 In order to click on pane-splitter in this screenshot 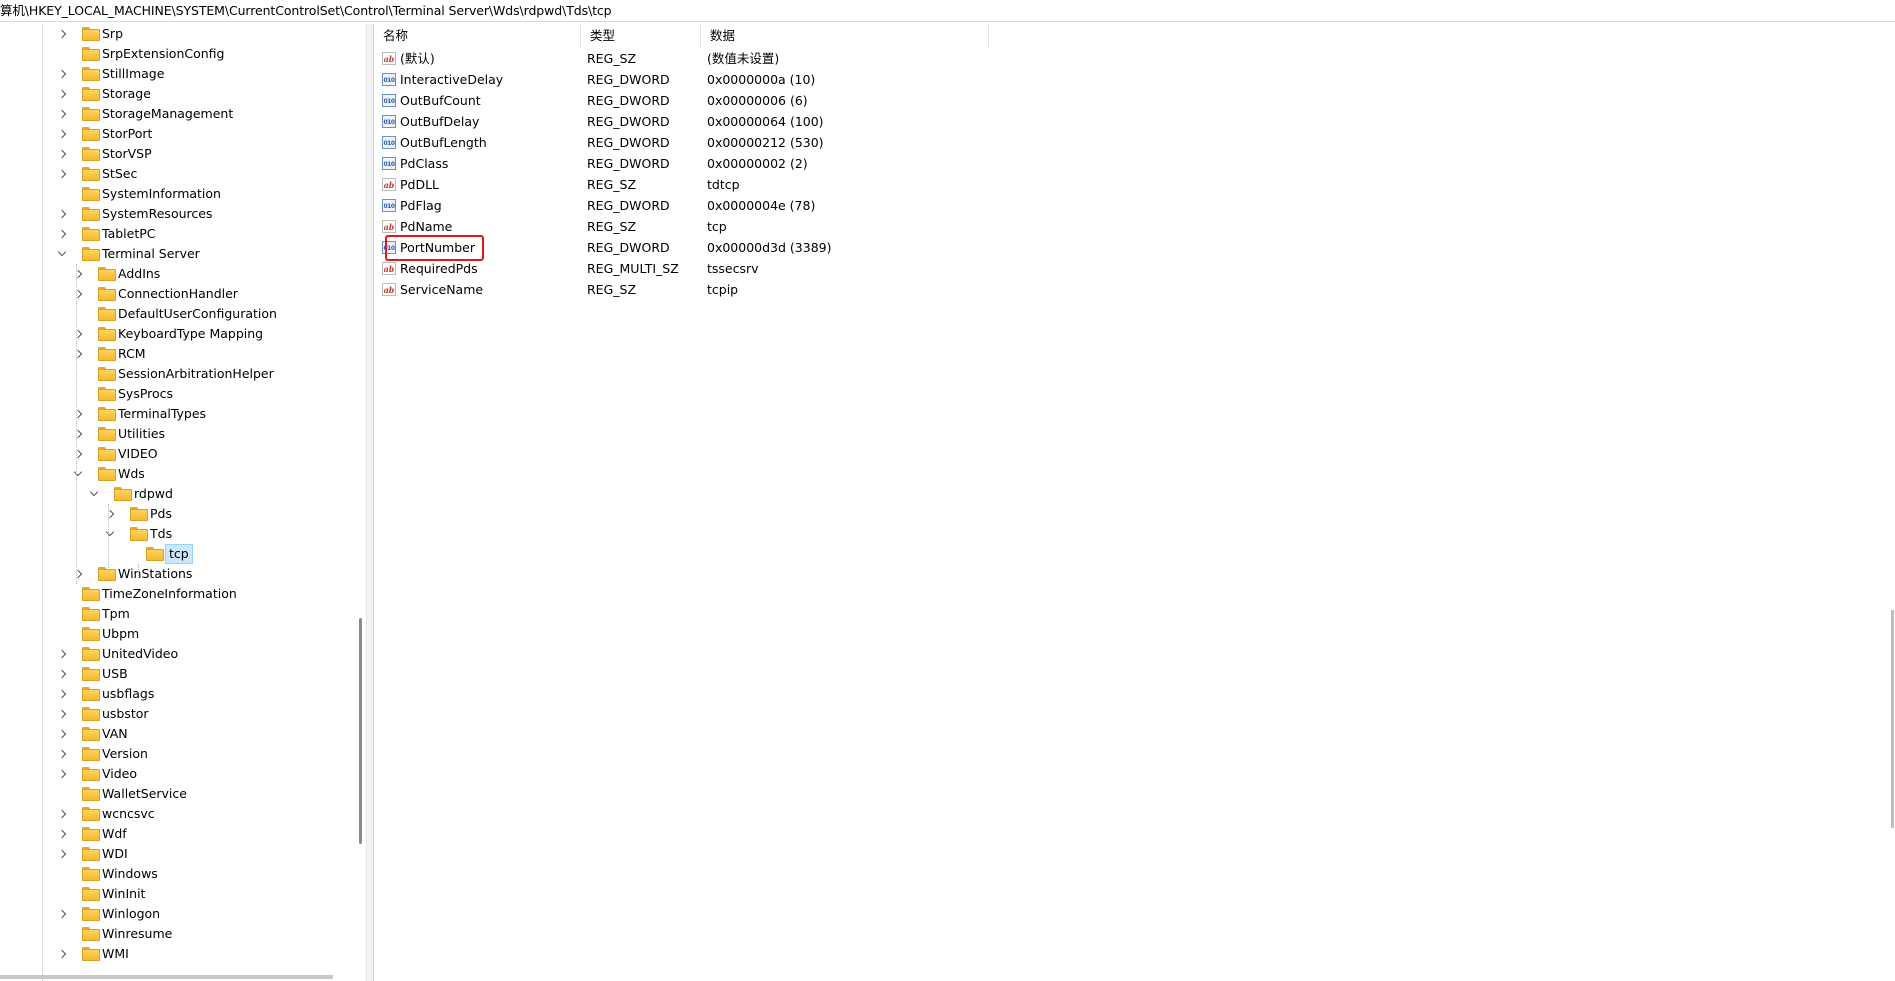, I will do `click(370, 502)`.